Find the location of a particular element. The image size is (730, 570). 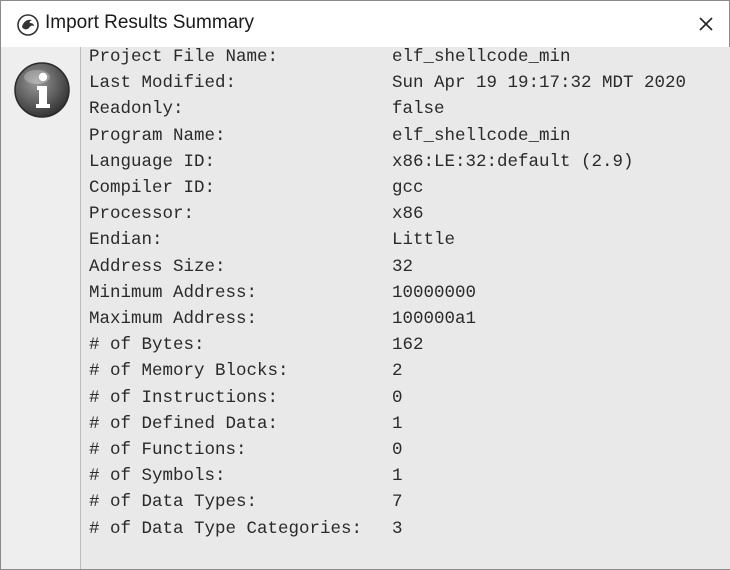

summary-row-value: 162 is located at coordinates (408, 345).